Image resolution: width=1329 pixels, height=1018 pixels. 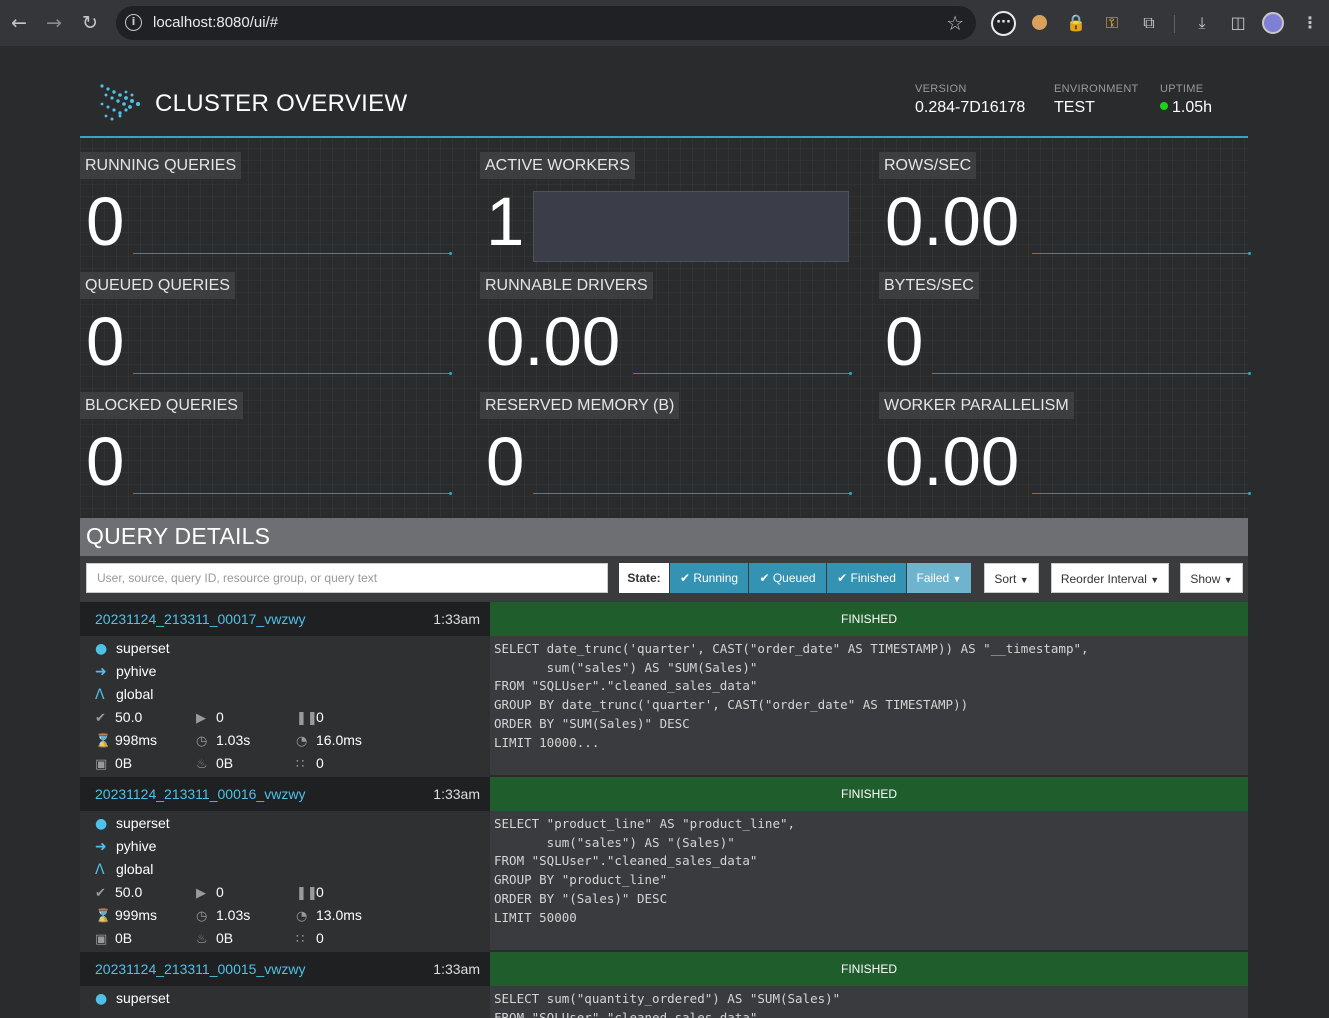 What do you see at coordinates (200, 794) in the screenshot?
I see `query-id-link: 20231124_213311_00016_vwzwy` at bounding box center [200, 794].